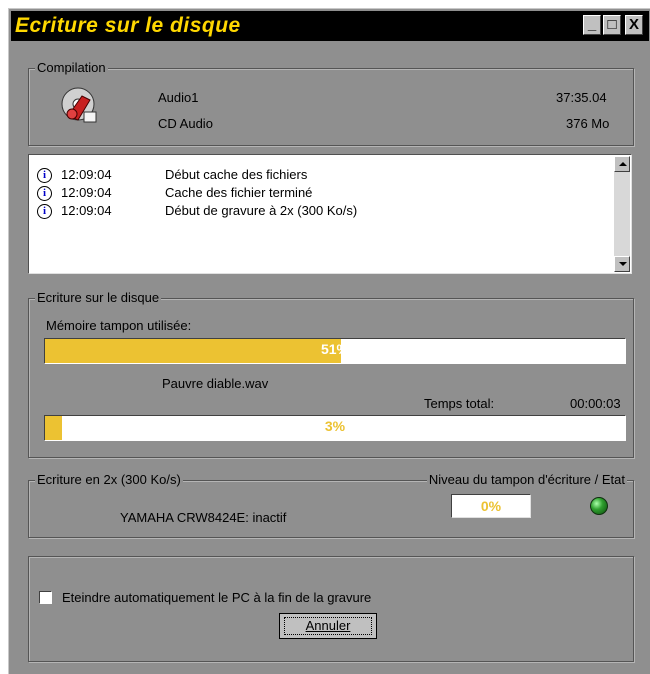 The image size is (650, 674). I want to click on maximize-button: □, so click(612, 25).